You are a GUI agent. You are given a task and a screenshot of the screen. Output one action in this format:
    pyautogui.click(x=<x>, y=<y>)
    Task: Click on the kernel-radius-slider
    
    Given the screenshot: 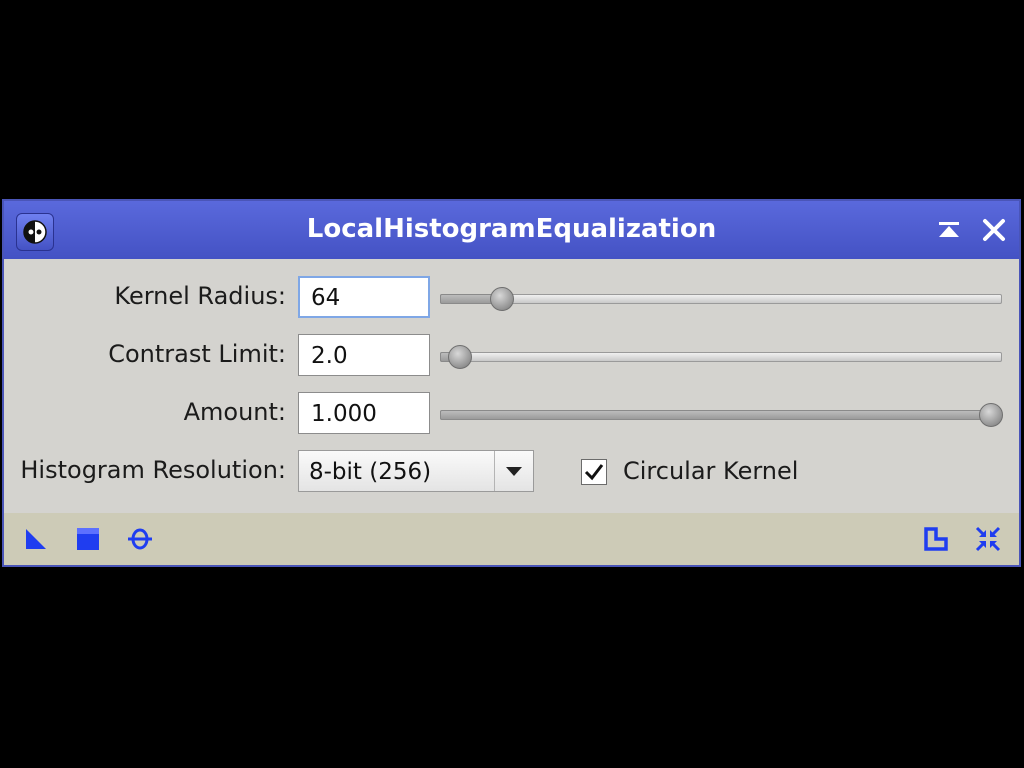 What is the action you would take?
    pyautogui.click(x=721, y=299)
    